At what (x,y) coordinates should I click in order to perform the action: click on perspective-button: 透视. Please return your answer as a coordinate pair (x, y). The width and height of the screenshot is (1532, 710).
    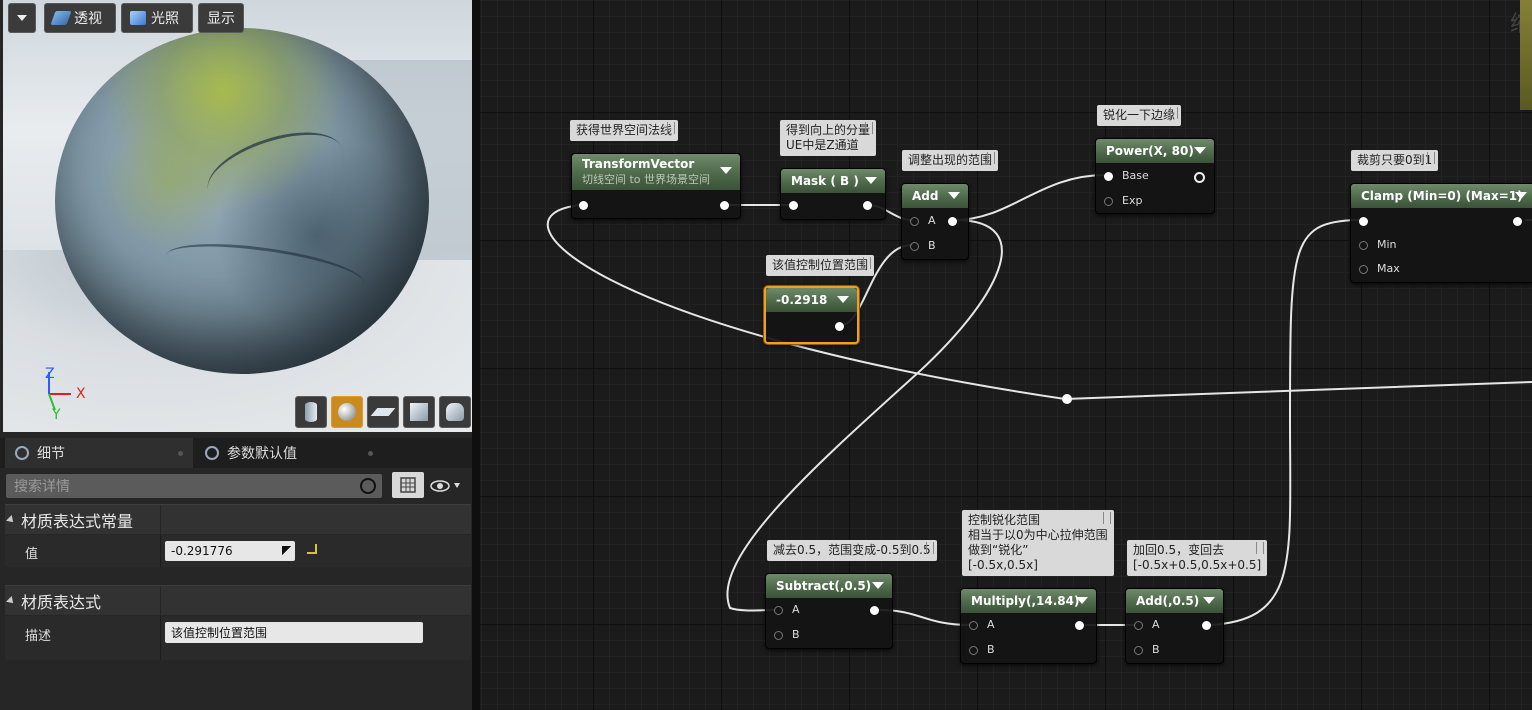
    Looking at the image, I should click on (80, 18).